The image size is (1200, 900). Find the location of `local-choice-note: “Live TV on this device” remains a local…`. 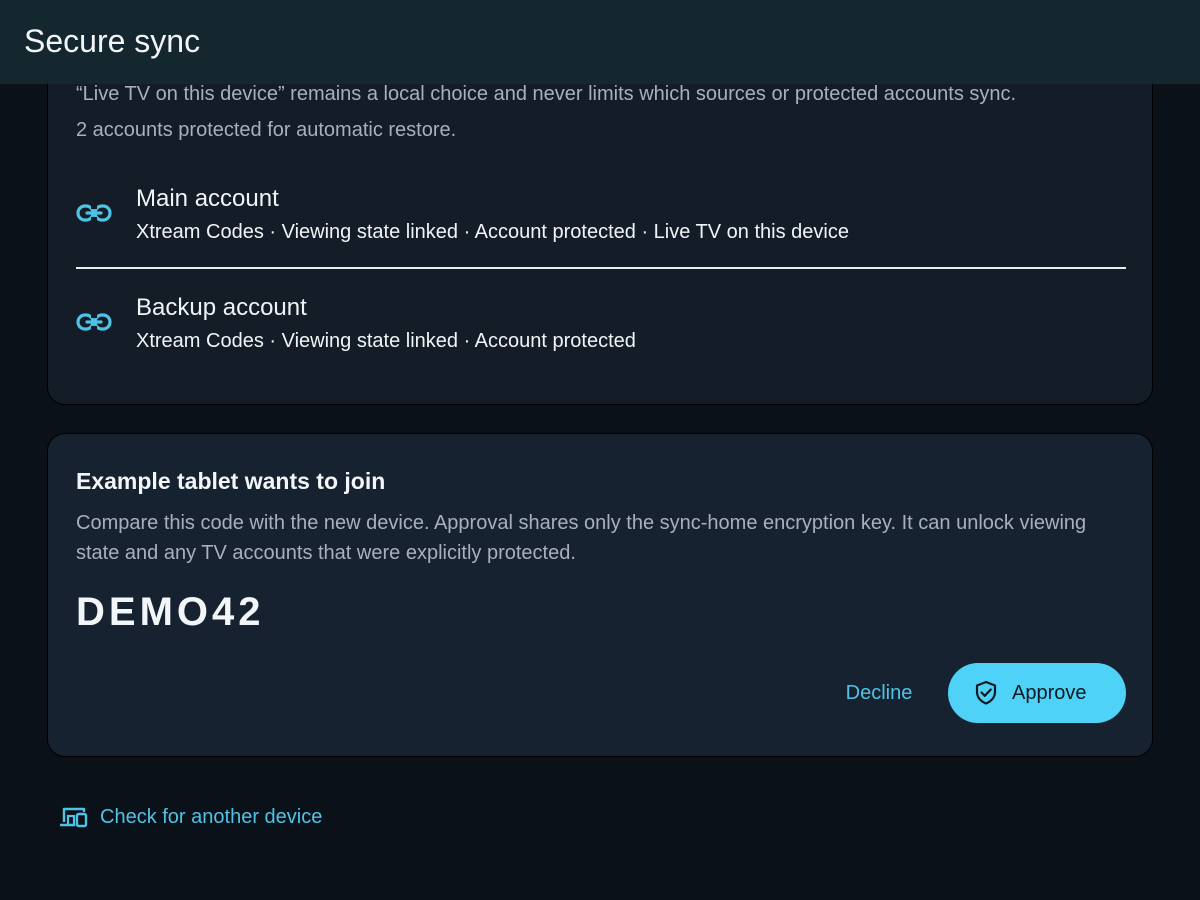

local-choice-note: “Live TV on this device” remains a local… is located at coordinates (546, 94).